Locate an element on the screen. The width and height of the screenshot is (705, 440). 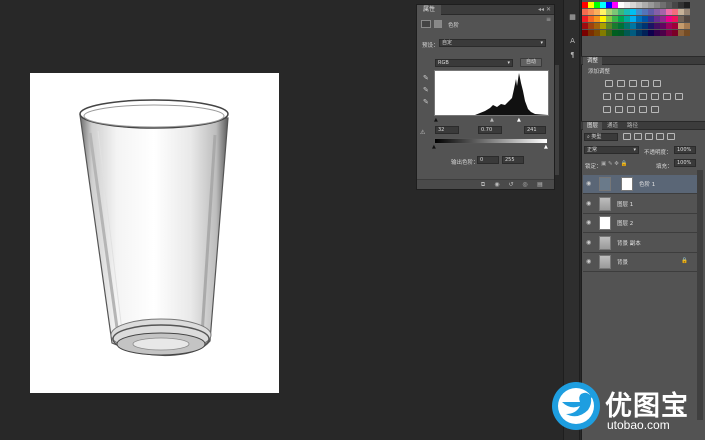
output-white-field: 255 is located at coordinates (513, 160).